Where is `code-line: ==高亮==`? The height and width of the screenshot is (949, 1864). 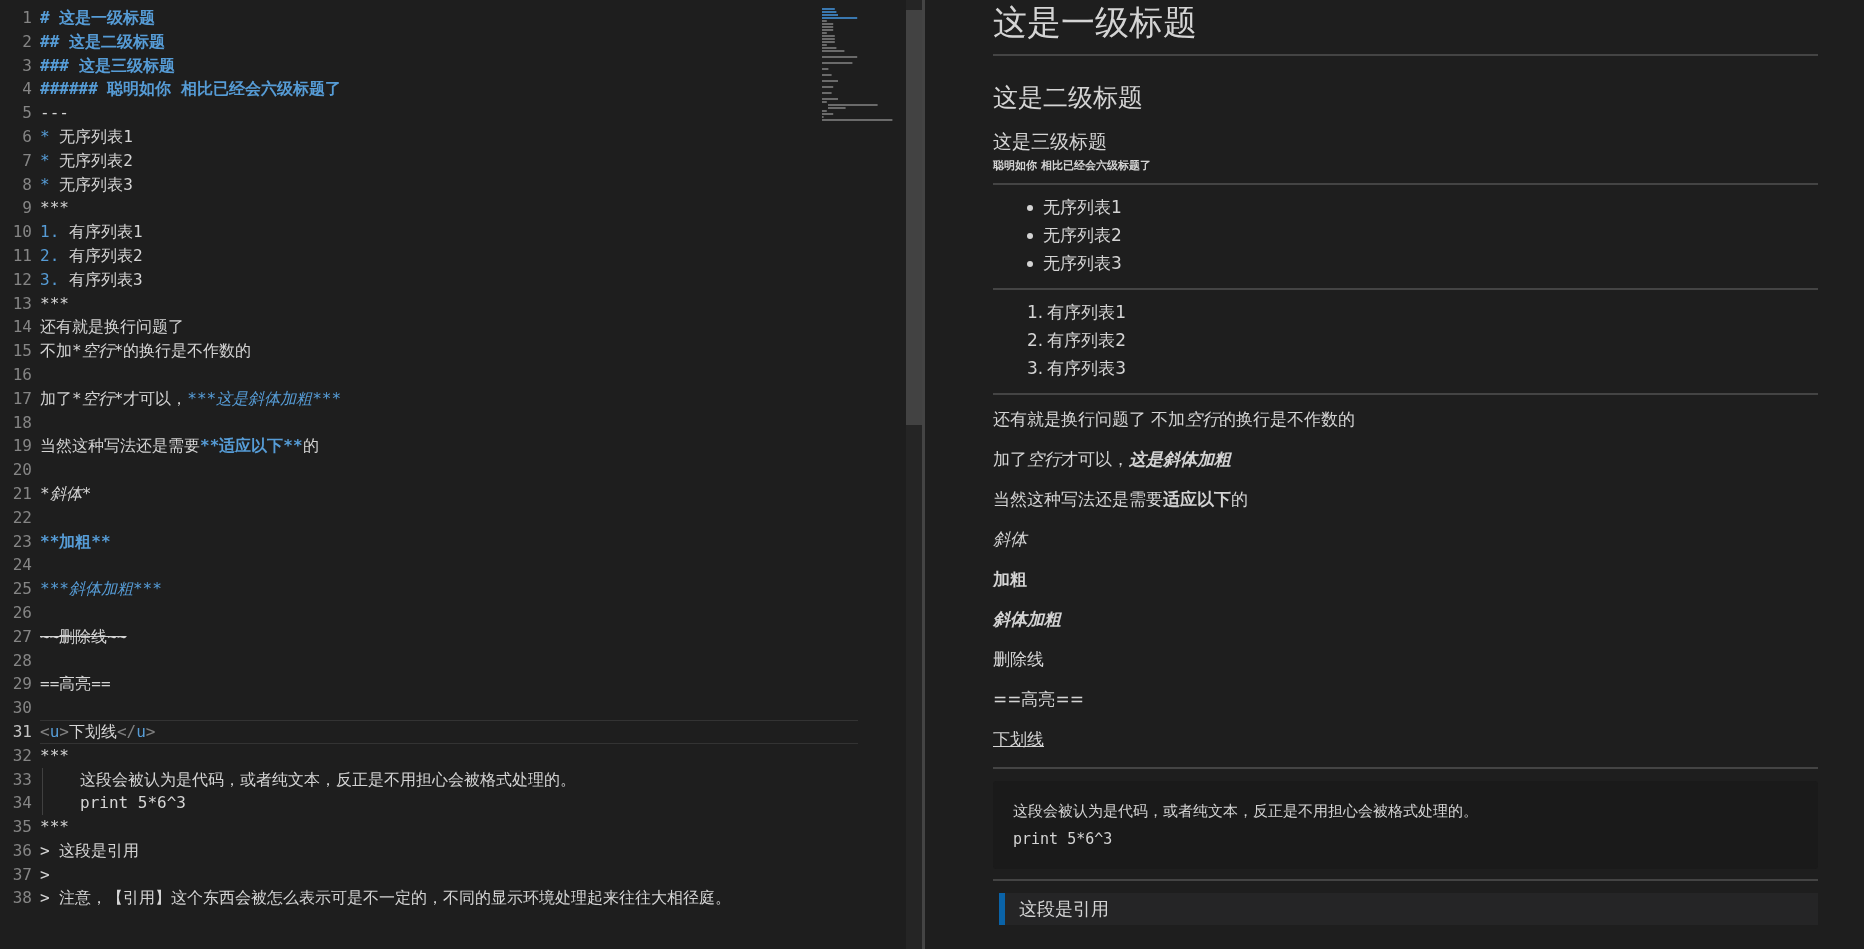
code-line: ==高亮== is located at coordinates (76, 684).